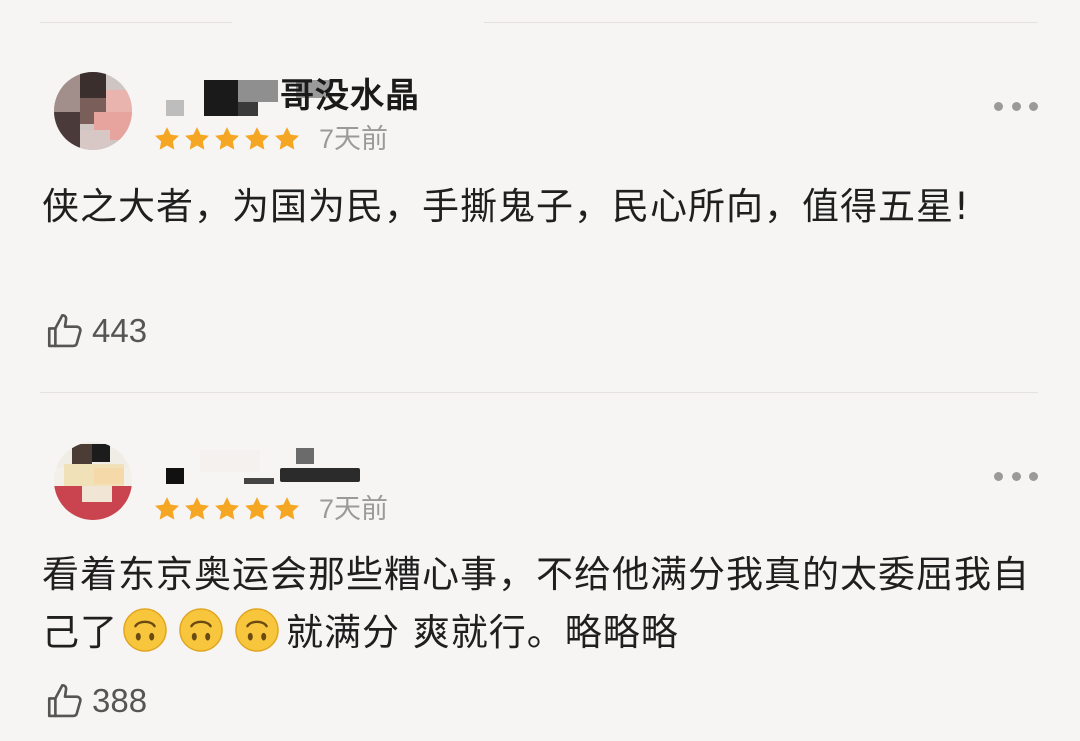 The width and height of the screenshot is (1080, 741). Describe the element at coordinates (350, 96) in the screenshot. I see `username-text: 哥没水晶` at that location.